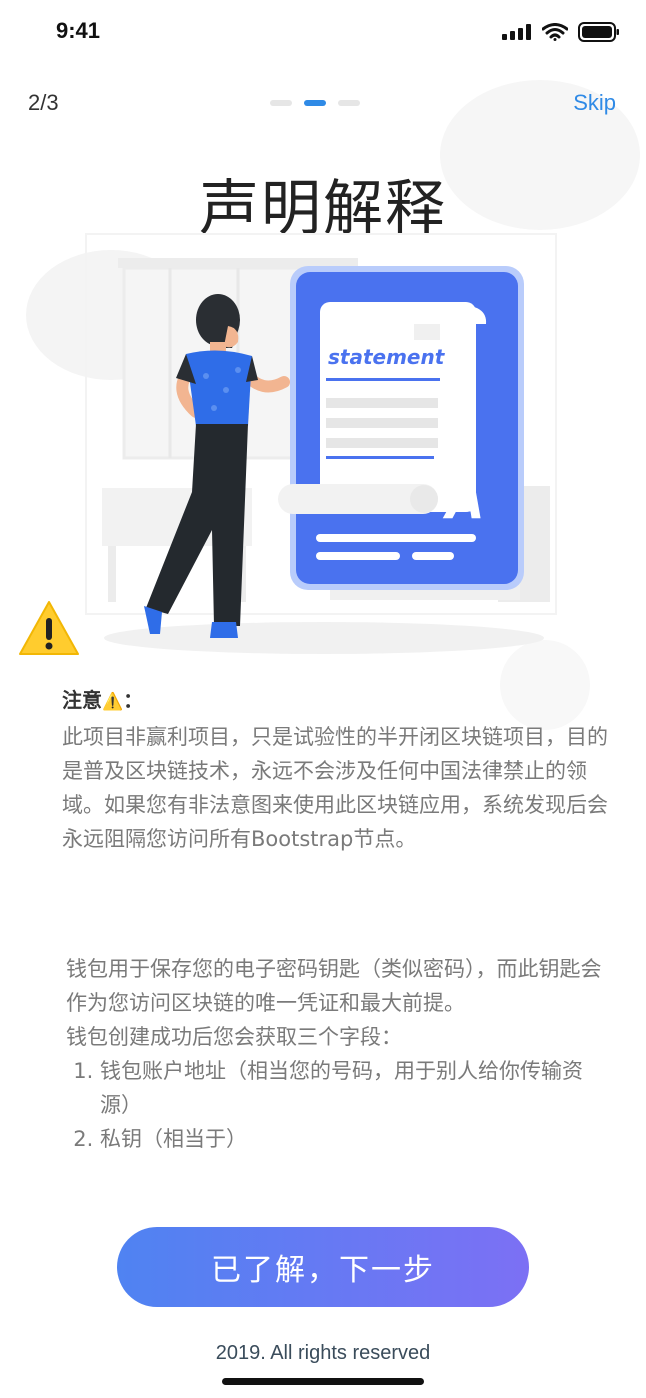 The width and height of the screenshot is (646, 1398). What do you see at coordinates (133, 700) in the screenshot?
I see `notice-heading-colon: ：` at bounding box center [133, 700].